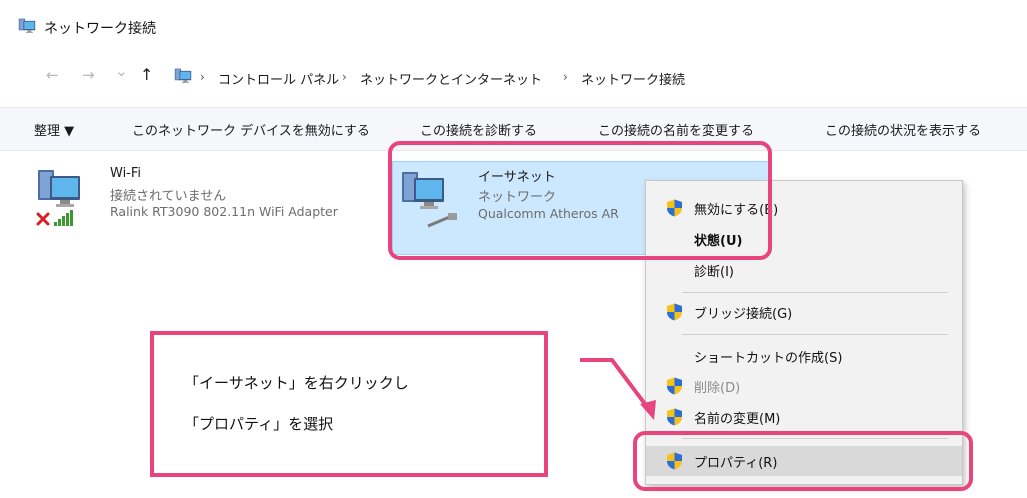  What do you see at coordinates (259, 424) in the screenshot?
I see `callout-line-2: 「プロパティ」を選択` at bounding box center [259, 424].